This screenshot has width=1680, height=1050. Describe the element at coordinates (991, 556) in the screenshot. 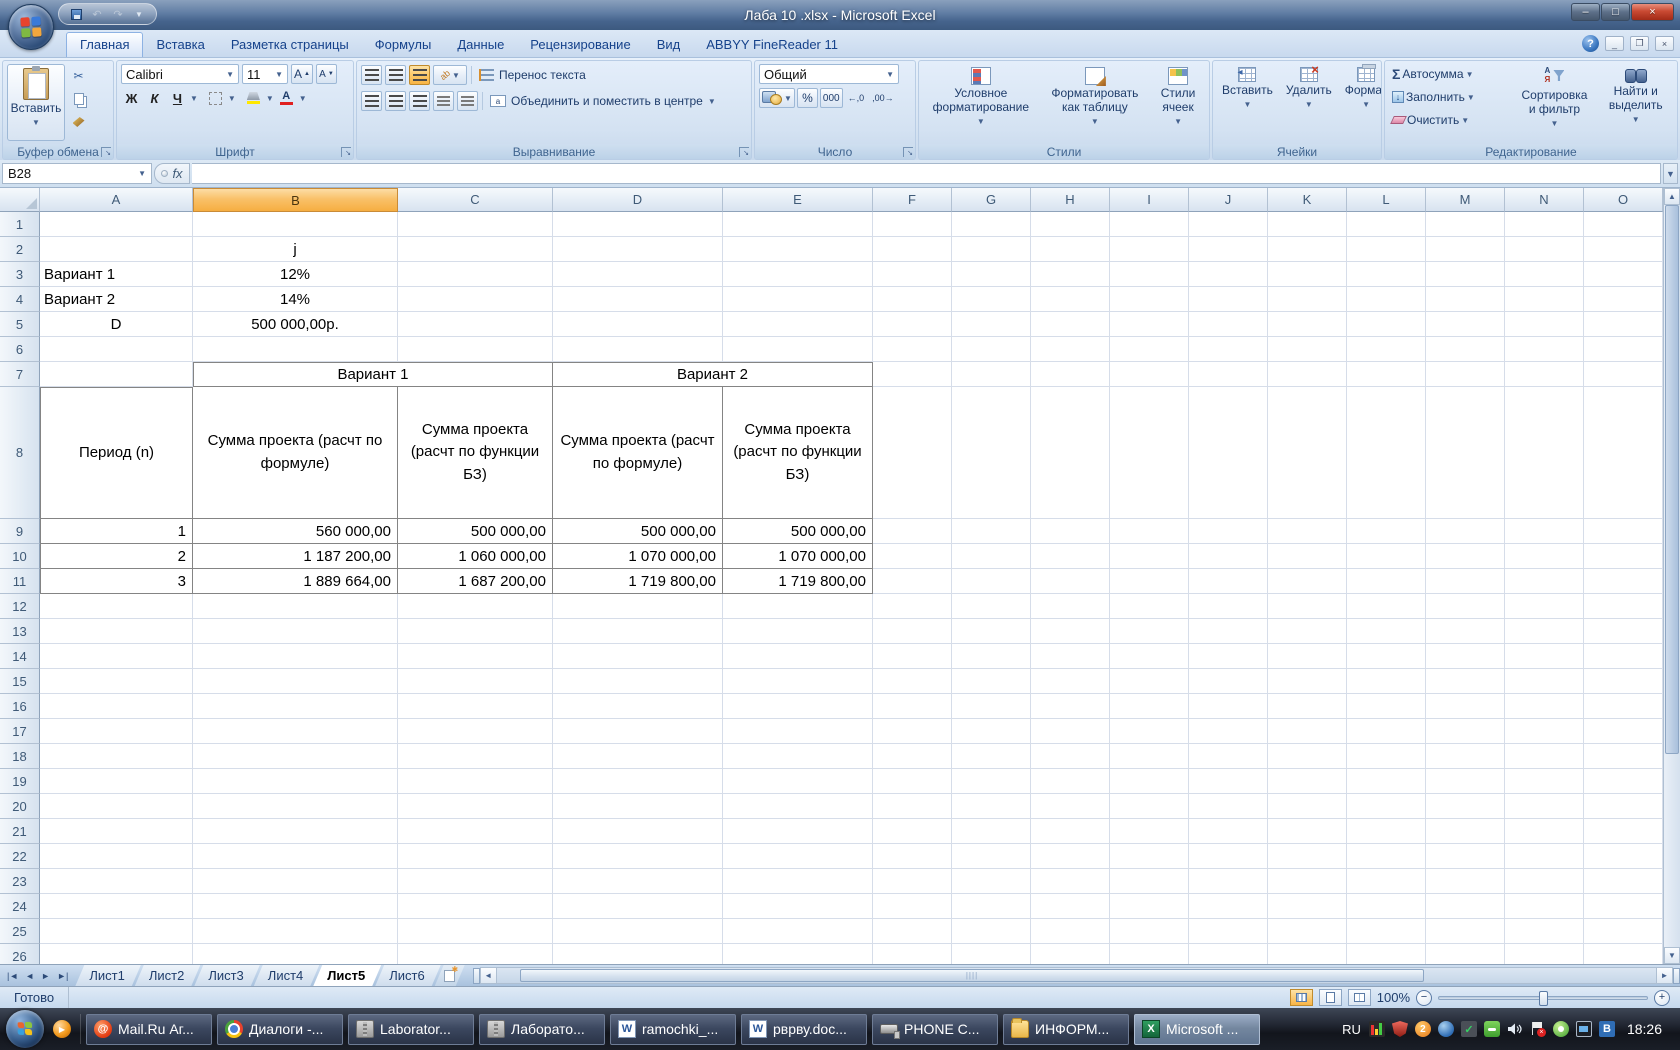

I see `cell-G10` at that location.